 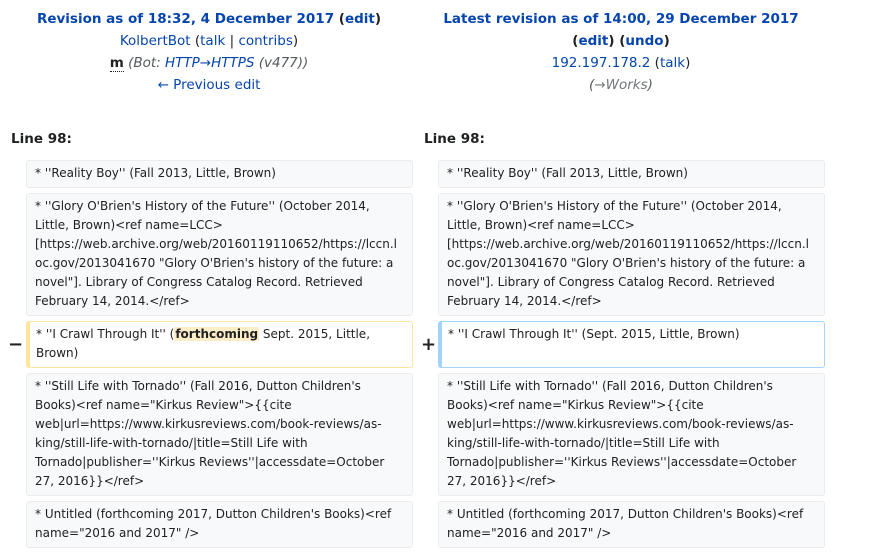 What do you see at coordinates (454, 139) in the screenshot?
I see `new-line-number: Line 98:` at bounding box center [454, 139].